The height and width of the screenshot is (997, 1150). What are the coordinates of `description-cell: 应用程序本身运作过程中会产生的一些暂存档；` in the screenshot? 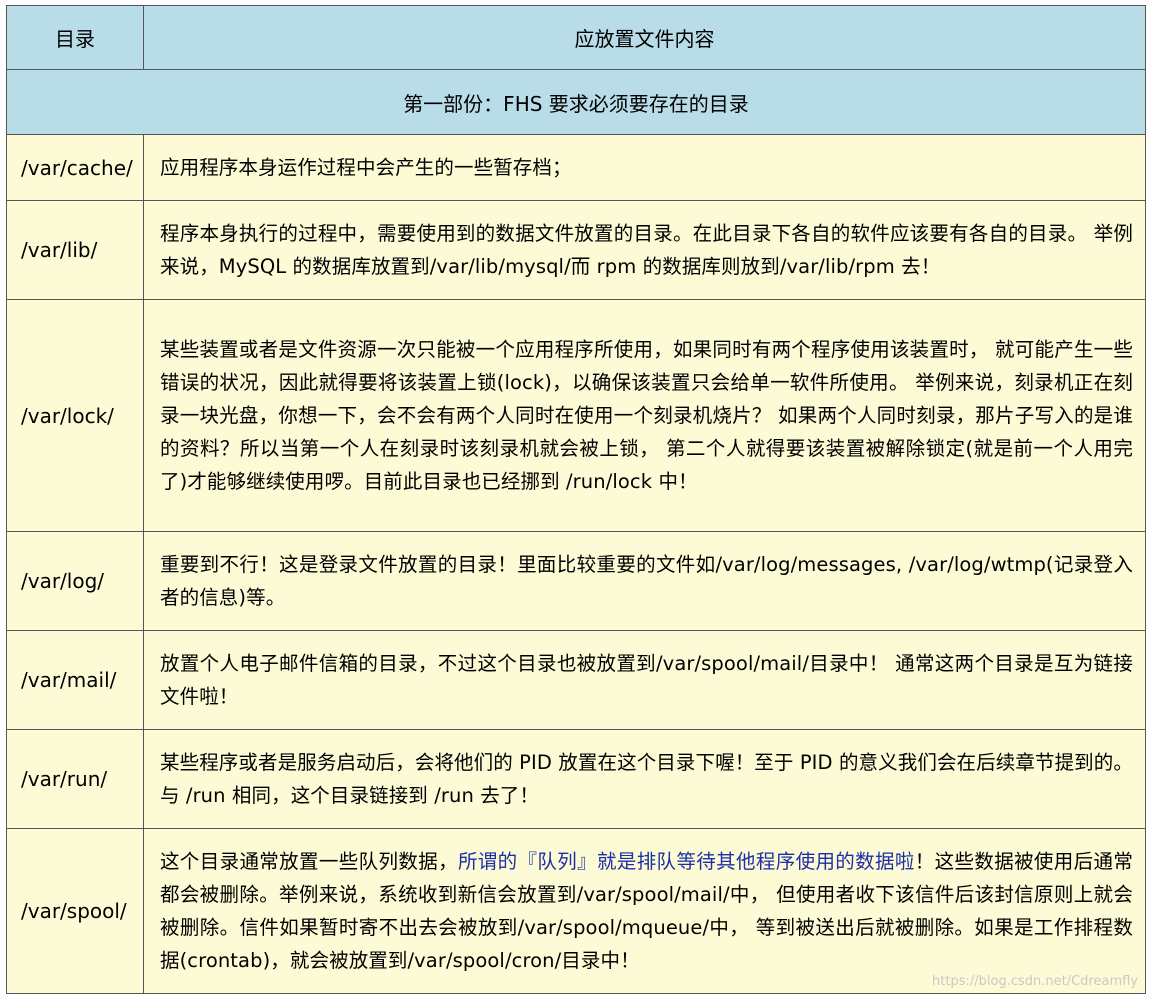 It's located at (644, 167).